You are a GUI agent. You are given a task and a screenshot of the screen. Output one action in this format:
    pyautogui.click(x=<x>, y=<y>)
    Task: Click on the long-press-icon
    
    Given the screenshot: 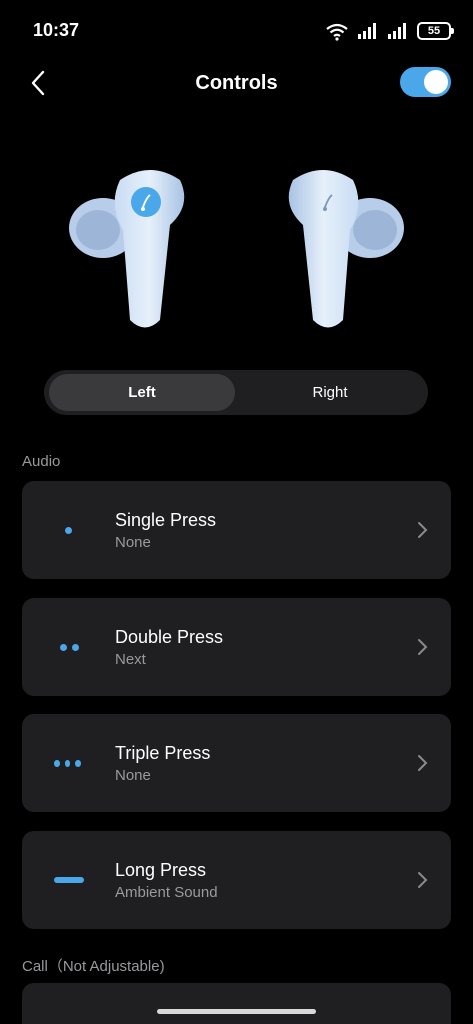 What is the action you would take?
    pyautogui.click(x=69, y=880)
    